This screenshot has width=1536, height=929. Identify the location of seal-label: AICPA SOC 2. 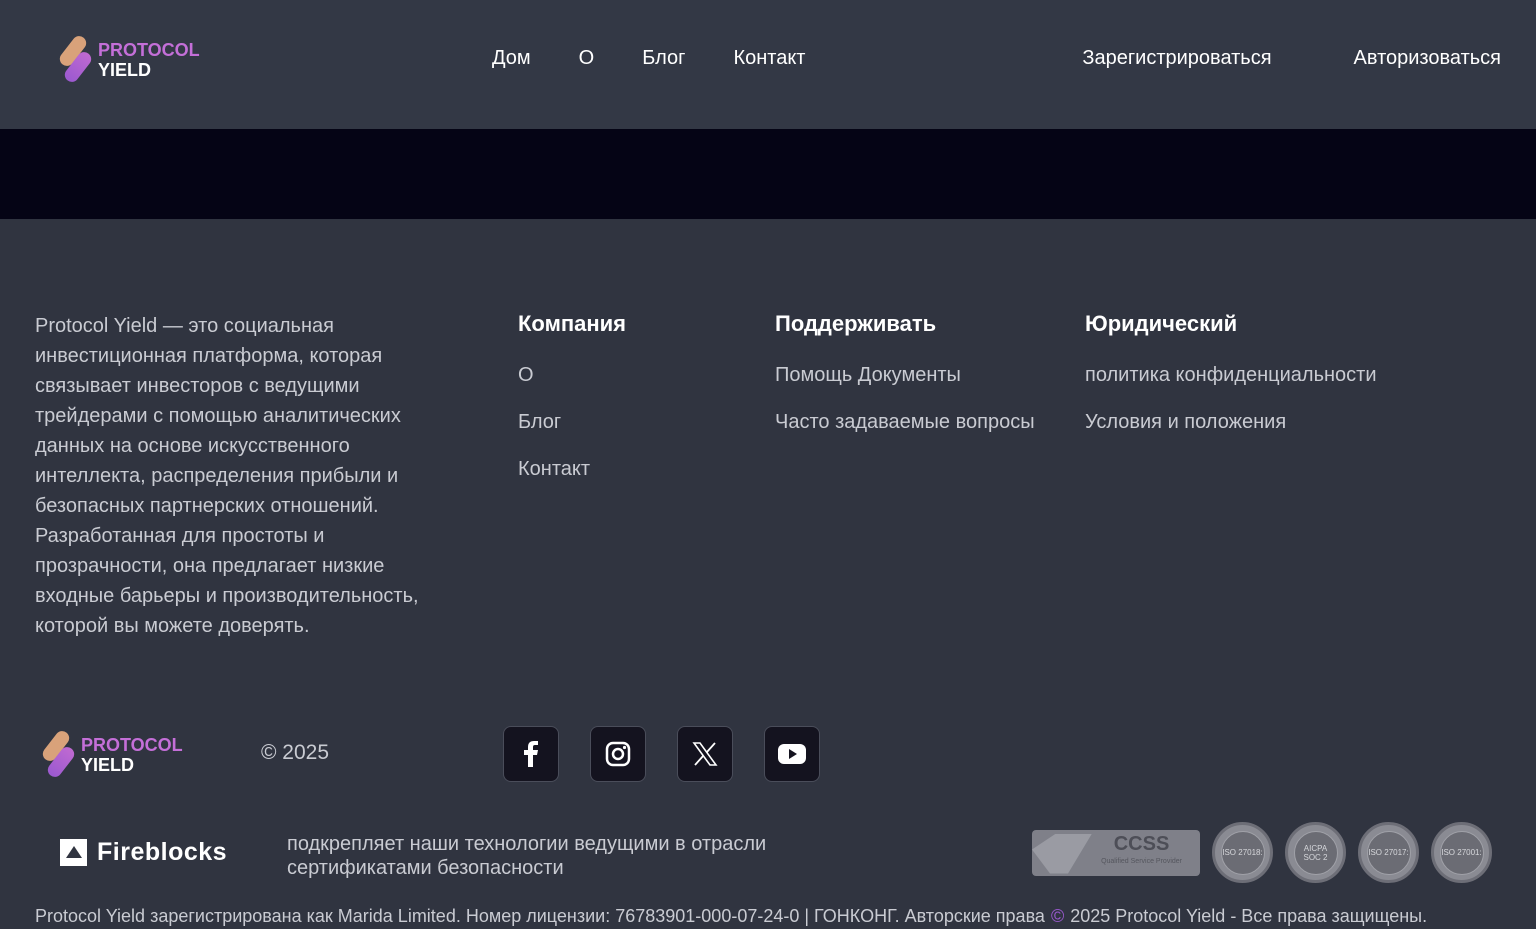
(1315, 852).